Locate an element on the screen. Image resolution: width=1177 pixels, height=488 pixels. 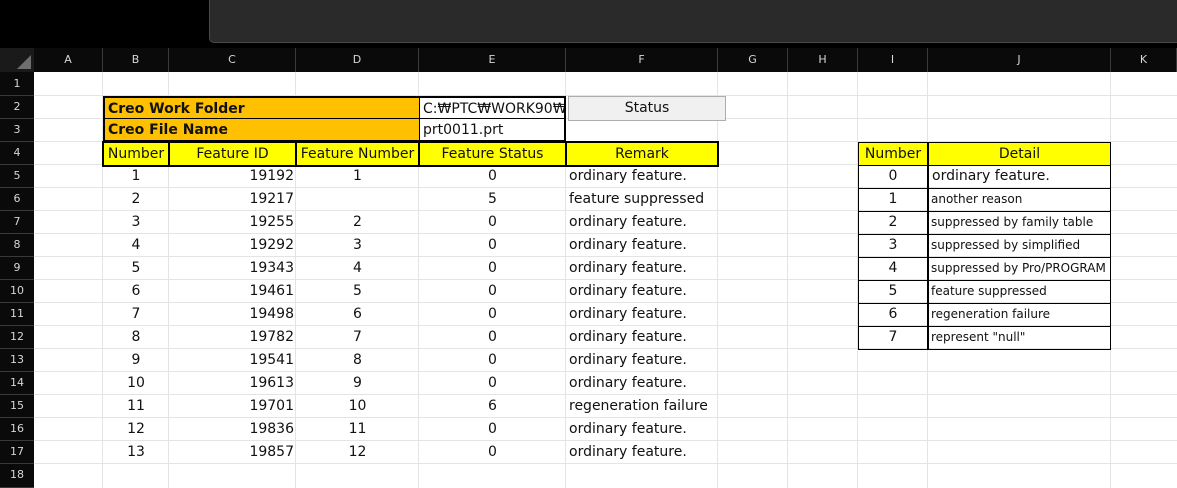
cell-feature-number: 6 is located at coordinates (357, 314).